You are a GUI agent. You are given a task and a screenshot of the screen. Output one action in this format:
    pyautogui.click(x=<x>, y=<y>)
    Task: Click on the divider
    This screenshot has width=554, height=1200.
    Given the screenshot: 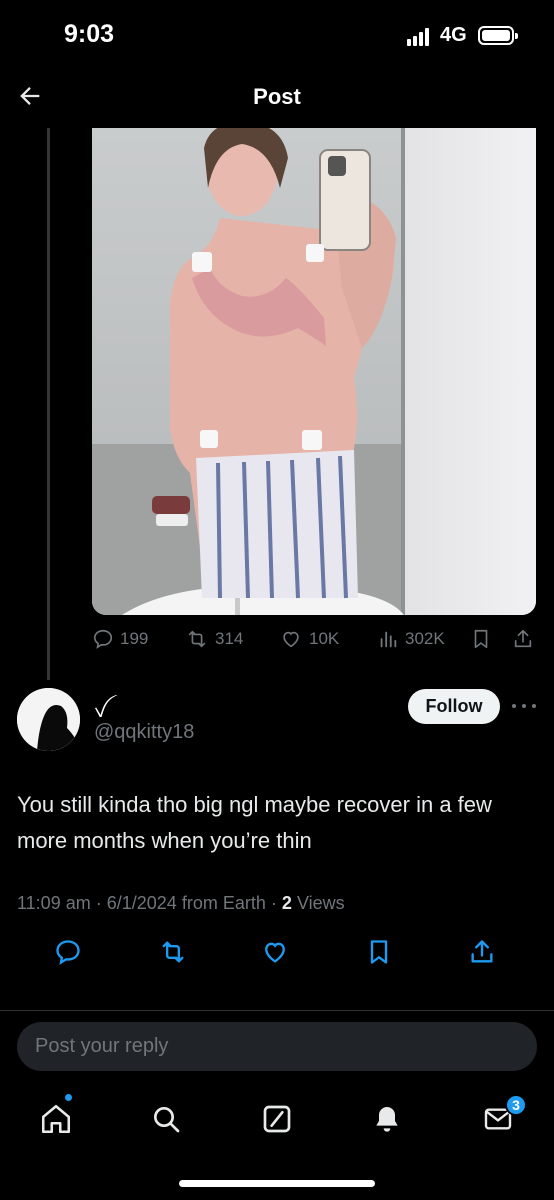 What is the action you would take?
    pyautogui.click(x=277, y=1010)
    